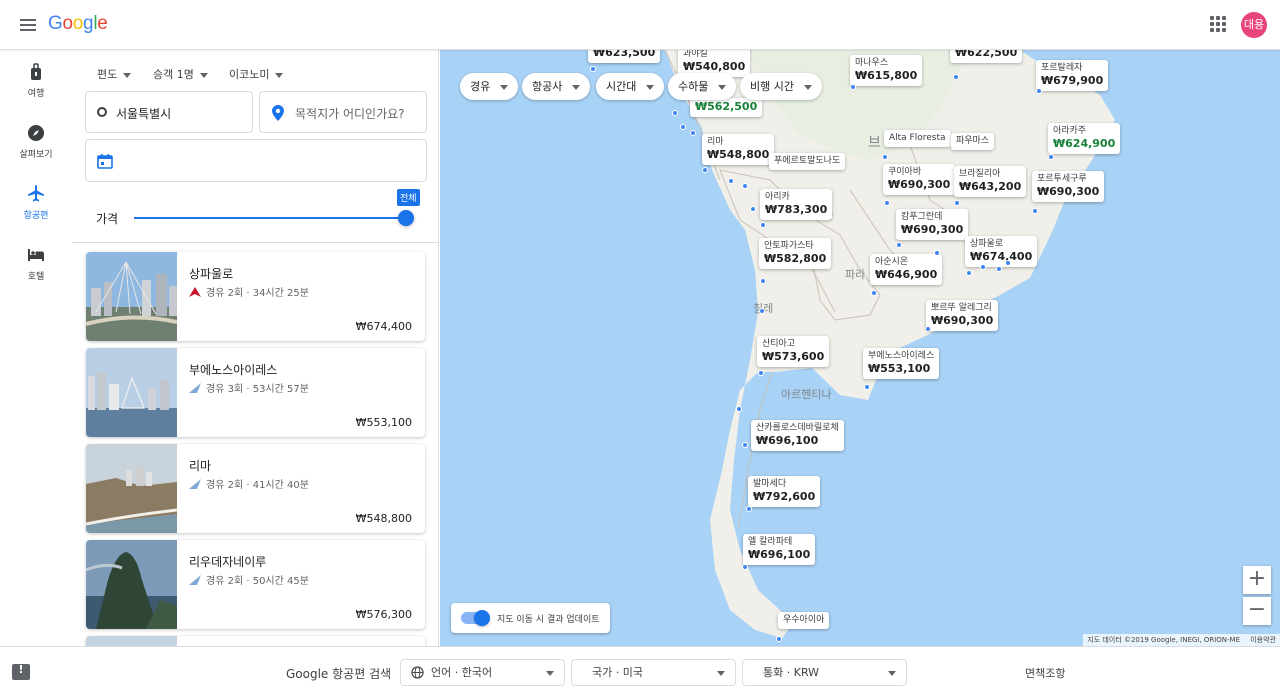 This screenshot has width=1280, height=698. I want to click on passengers-select: 승객 1명, so click(180, 74).